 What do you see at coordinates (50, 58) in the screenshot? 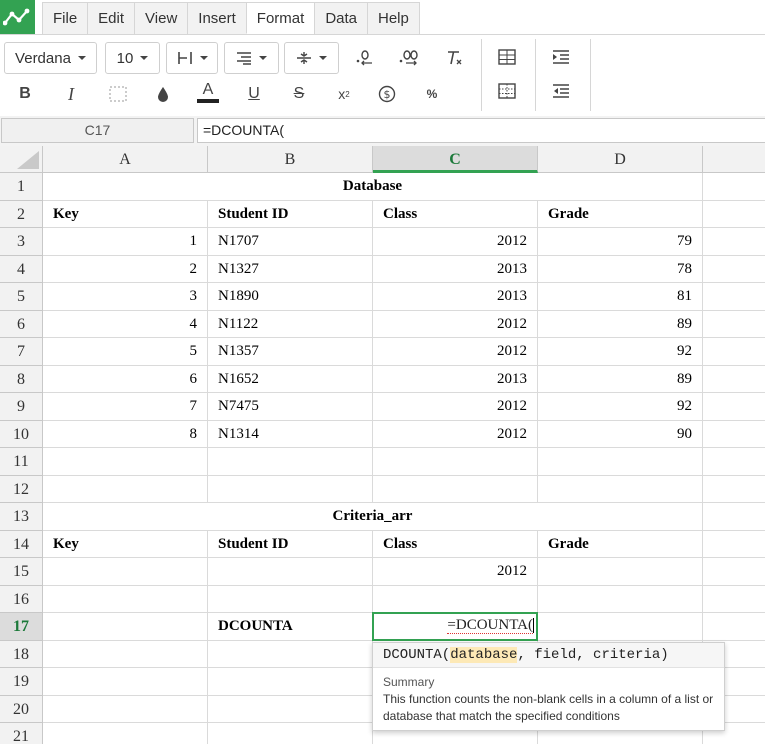
I see `font-family-select: Verdana` at bounding box center [50, 58].